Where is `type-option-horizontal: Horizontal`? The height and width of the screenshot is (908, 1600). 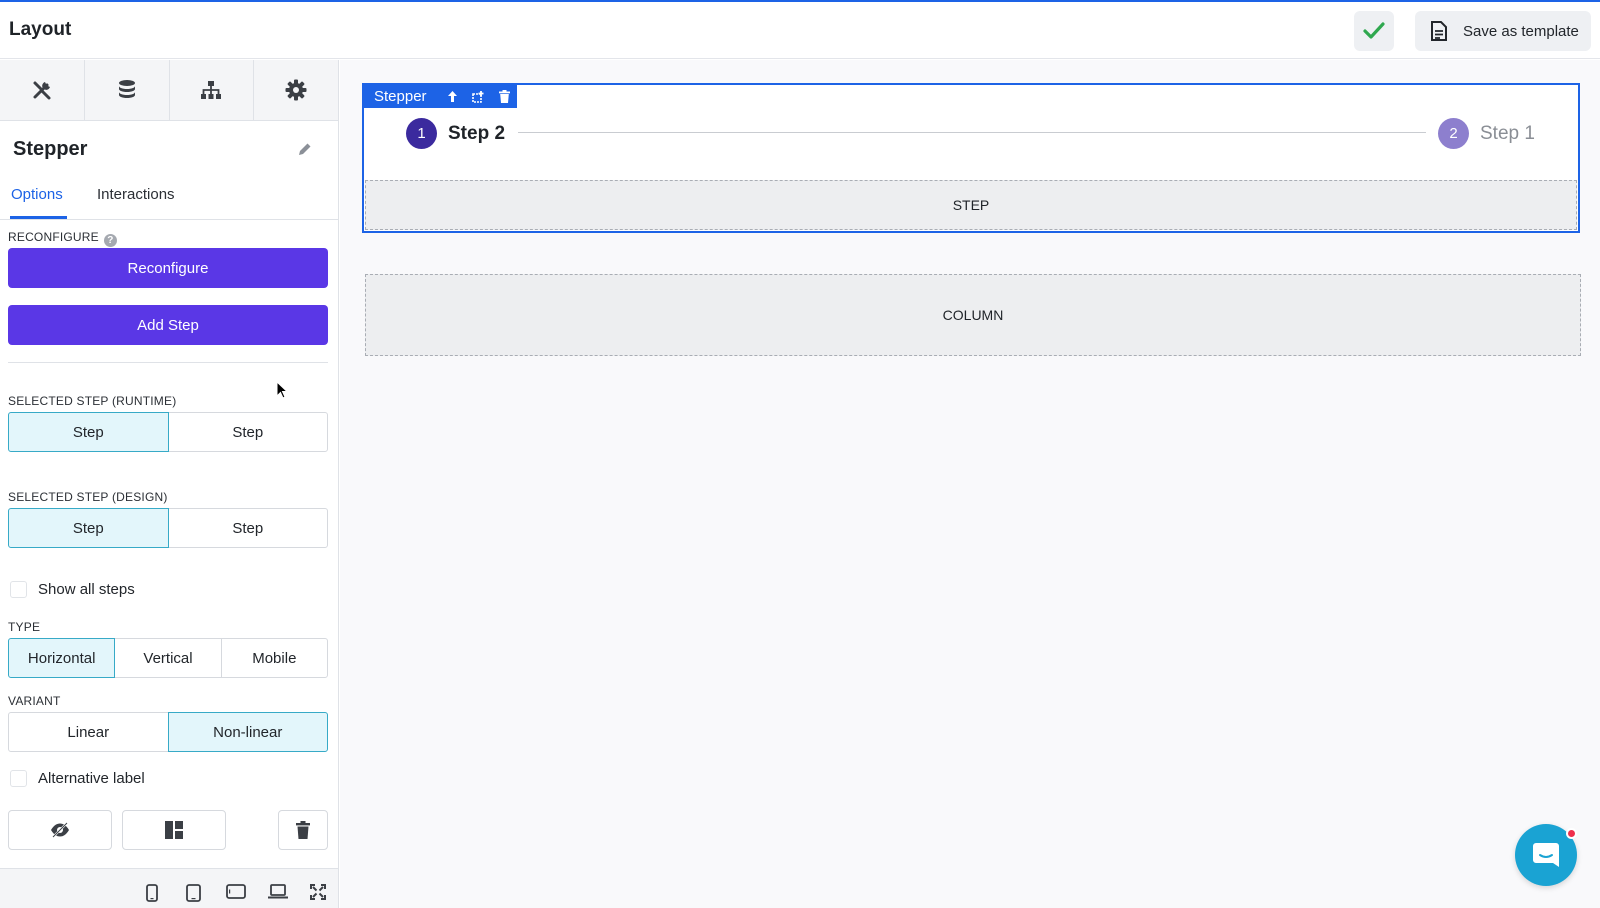 type-option-horizontal: Horizontal is located at coordinates (62, 658).